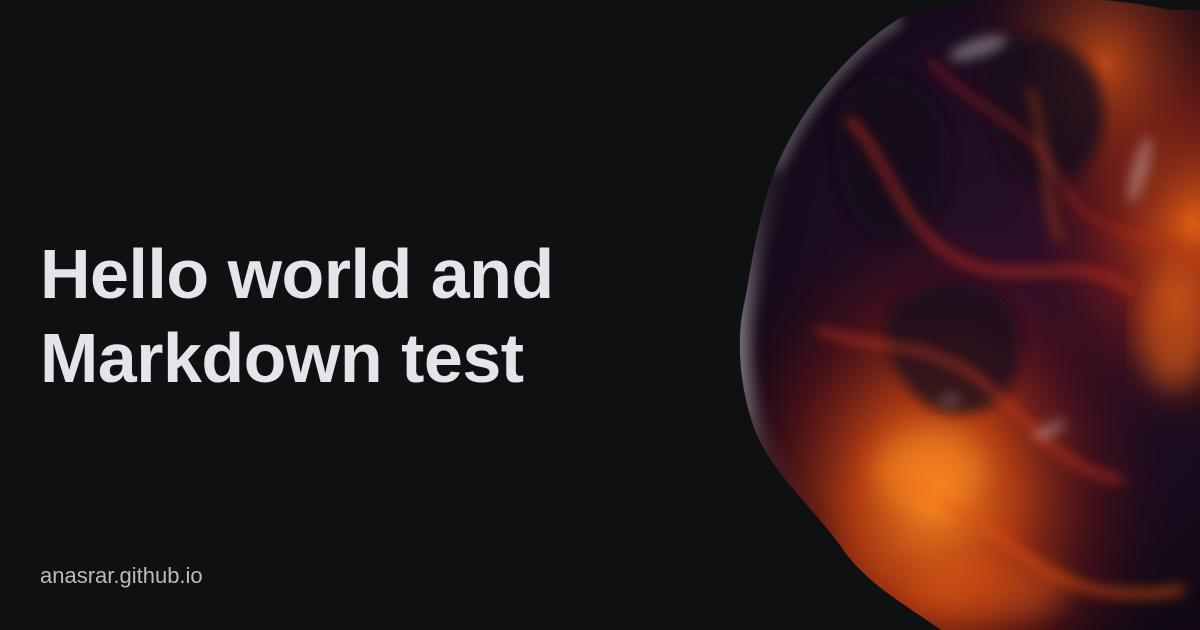 The image size is (1200, 630). What do you see at coordinates (350, 316) in the screenshot?
I see `post-title: Hello world and Markdown test` at bounding box center [350, 316].